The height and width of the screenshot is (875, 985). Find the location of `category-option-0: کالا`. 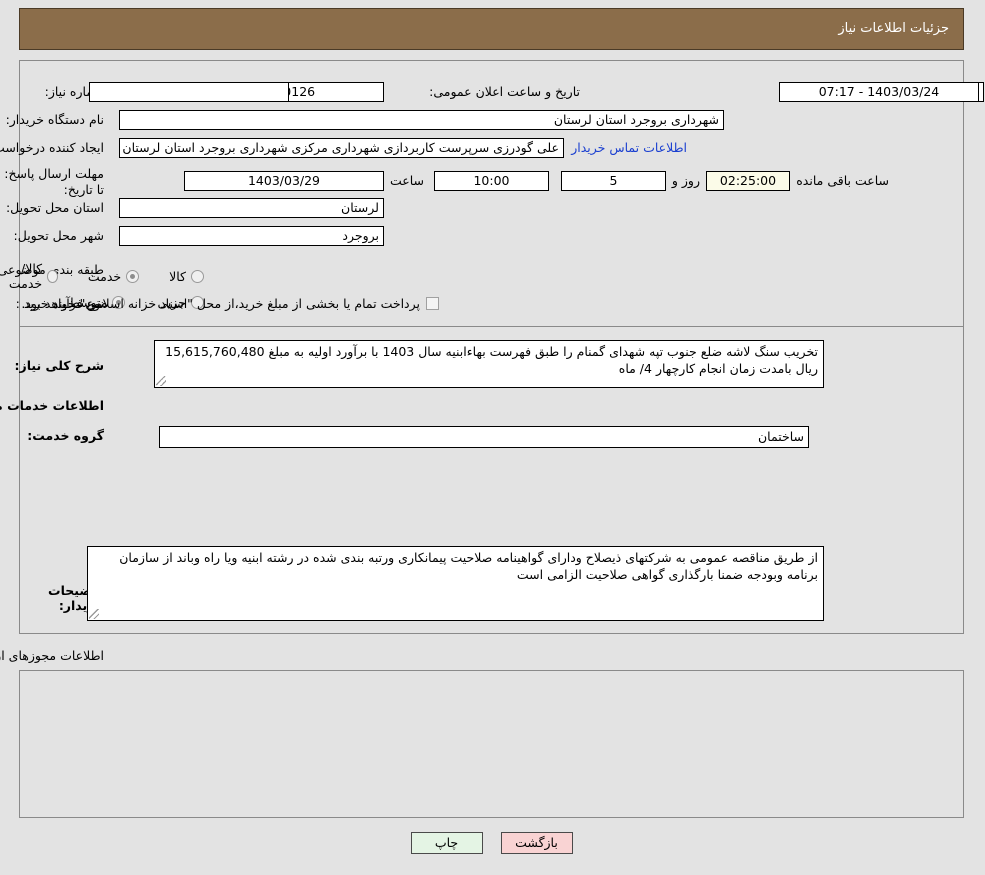

category-option-0: کالا is located at coordinates (187, 276).